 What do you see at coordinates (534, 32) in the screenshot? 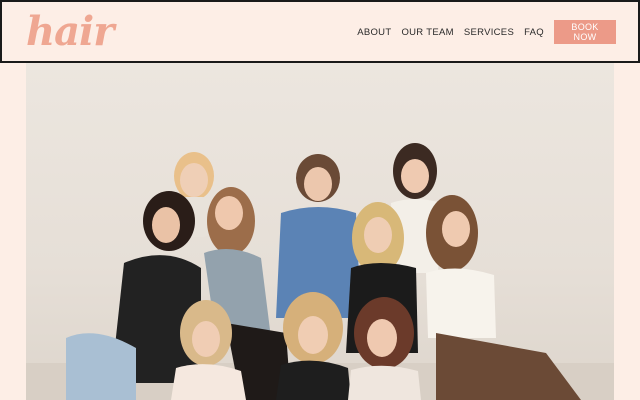
I see `nav-link-faq: FAQ` at bounding box center [534, 32].